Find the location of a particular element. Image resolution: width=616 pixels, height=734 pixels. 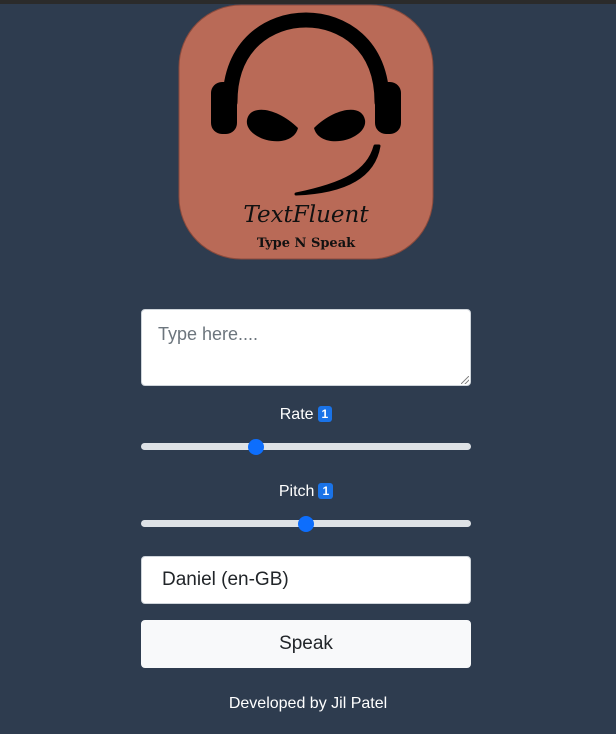

text-input is located at coordinates (306, 347).